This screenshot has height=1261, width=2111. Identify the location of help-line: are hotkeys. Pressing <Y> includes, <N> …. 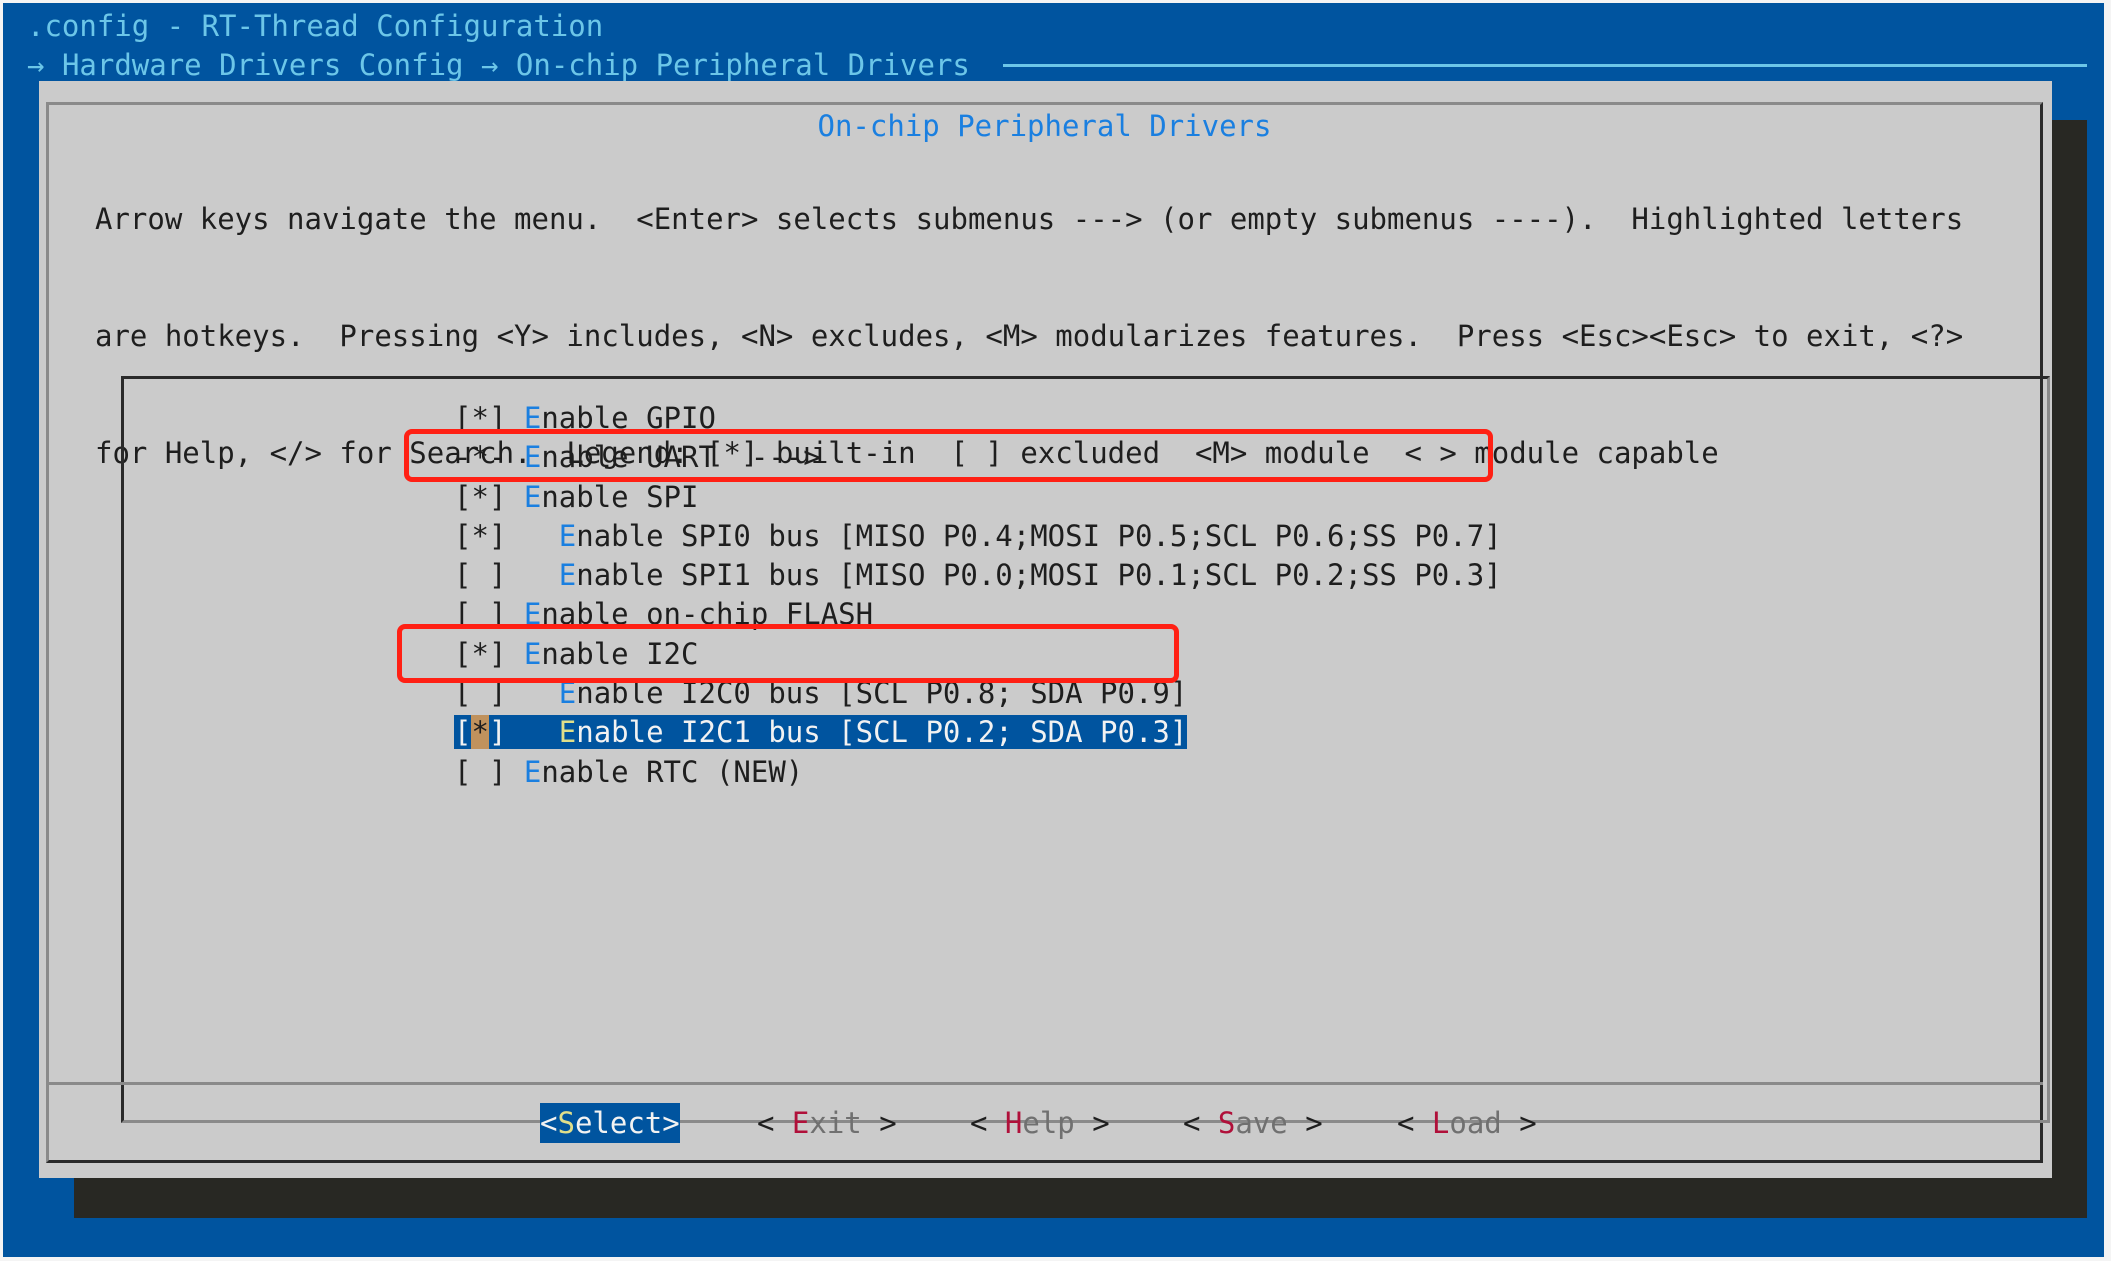
(1029, 336).